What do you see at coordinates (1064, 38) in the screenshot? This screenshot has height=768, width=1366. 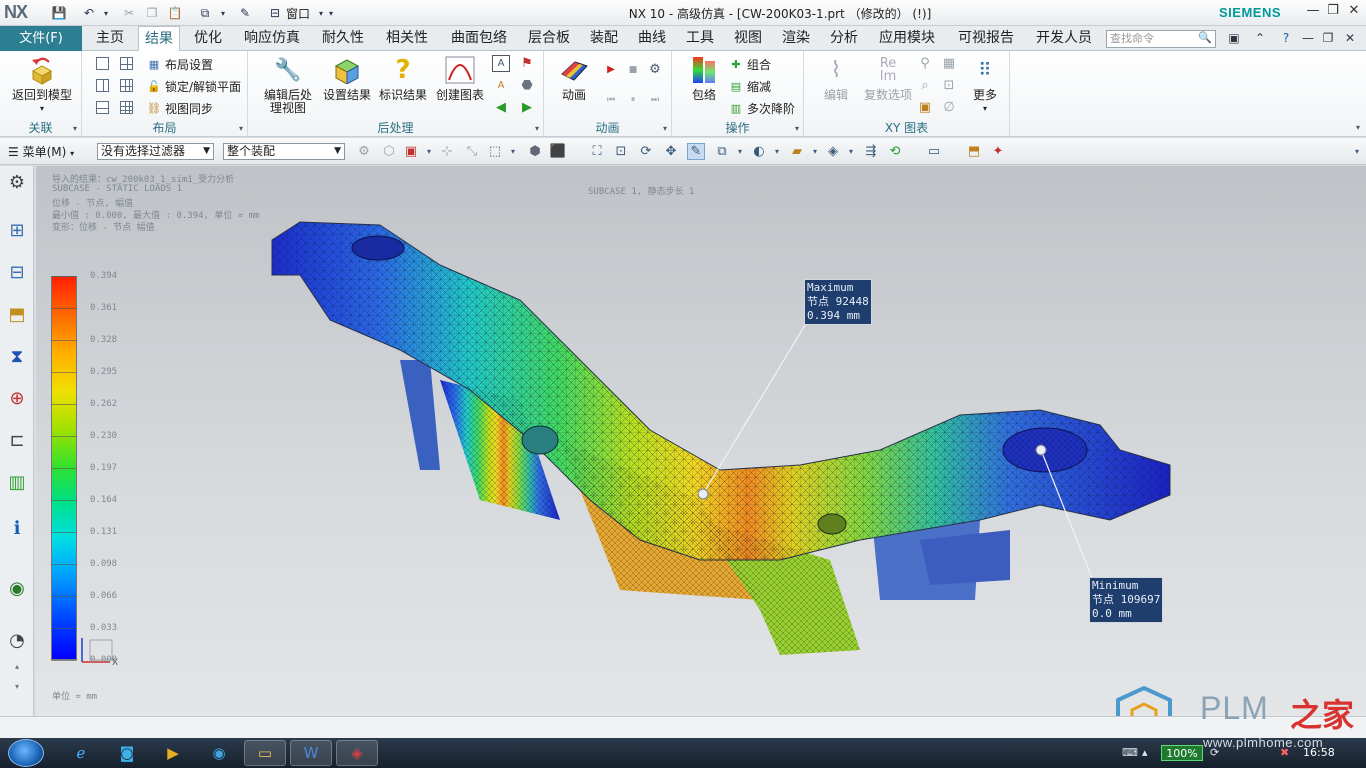 I see `tab-developer: 开发人员` at bounding box center [1064, 38].